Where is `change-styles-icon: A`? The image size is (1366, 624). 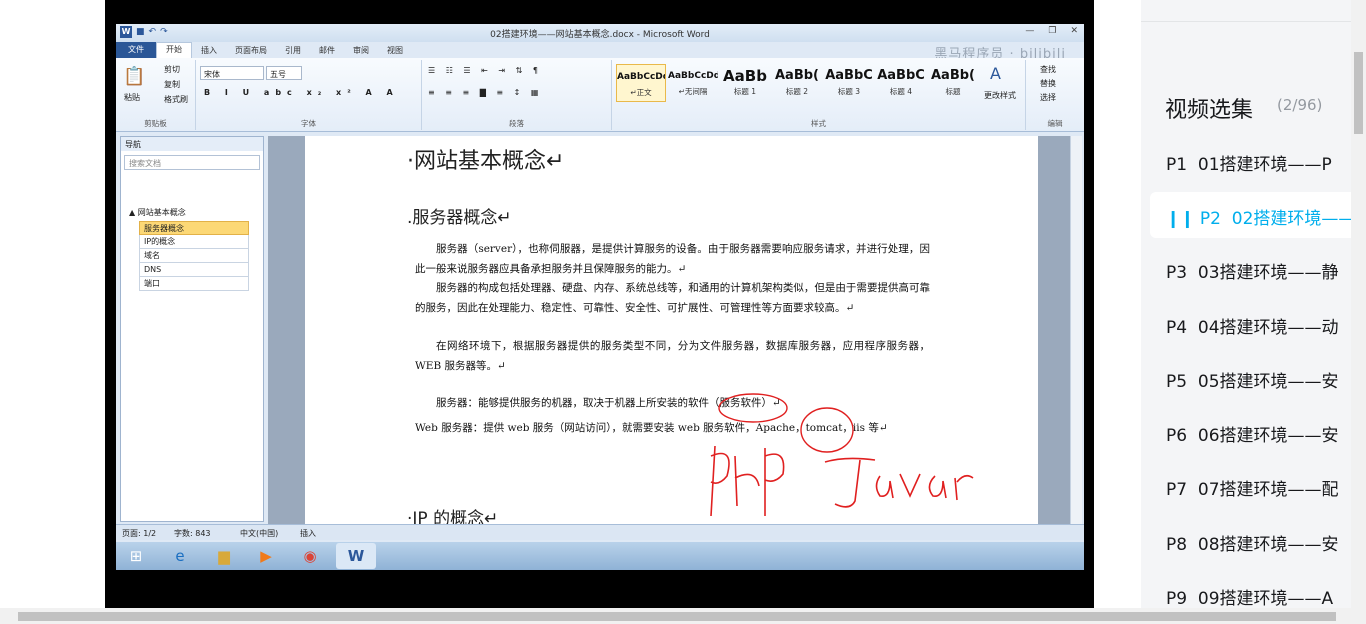 change-styles-icon: A is located at coordinates (995, 73).